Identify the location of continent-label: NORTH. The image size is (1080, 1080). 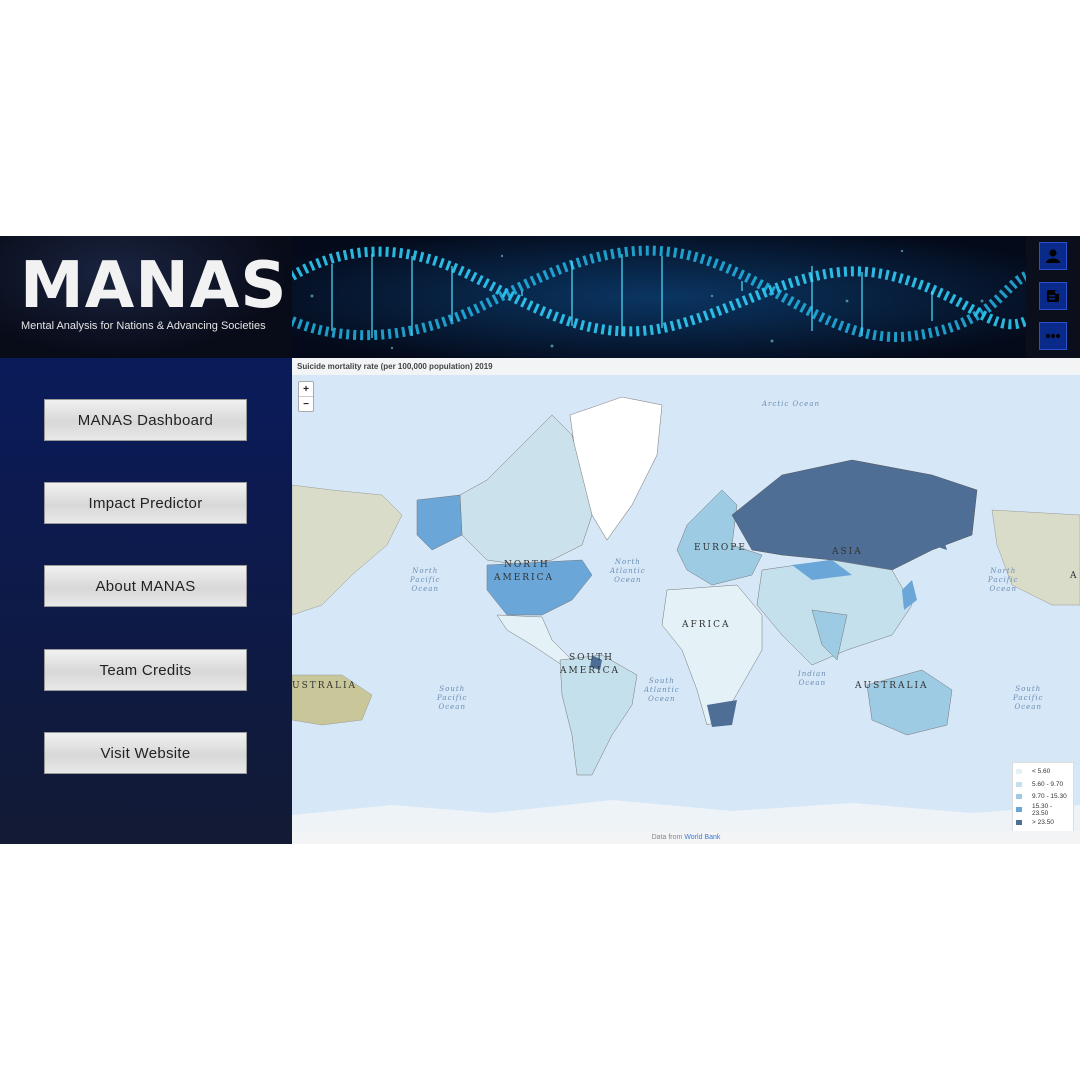
(527, 565).